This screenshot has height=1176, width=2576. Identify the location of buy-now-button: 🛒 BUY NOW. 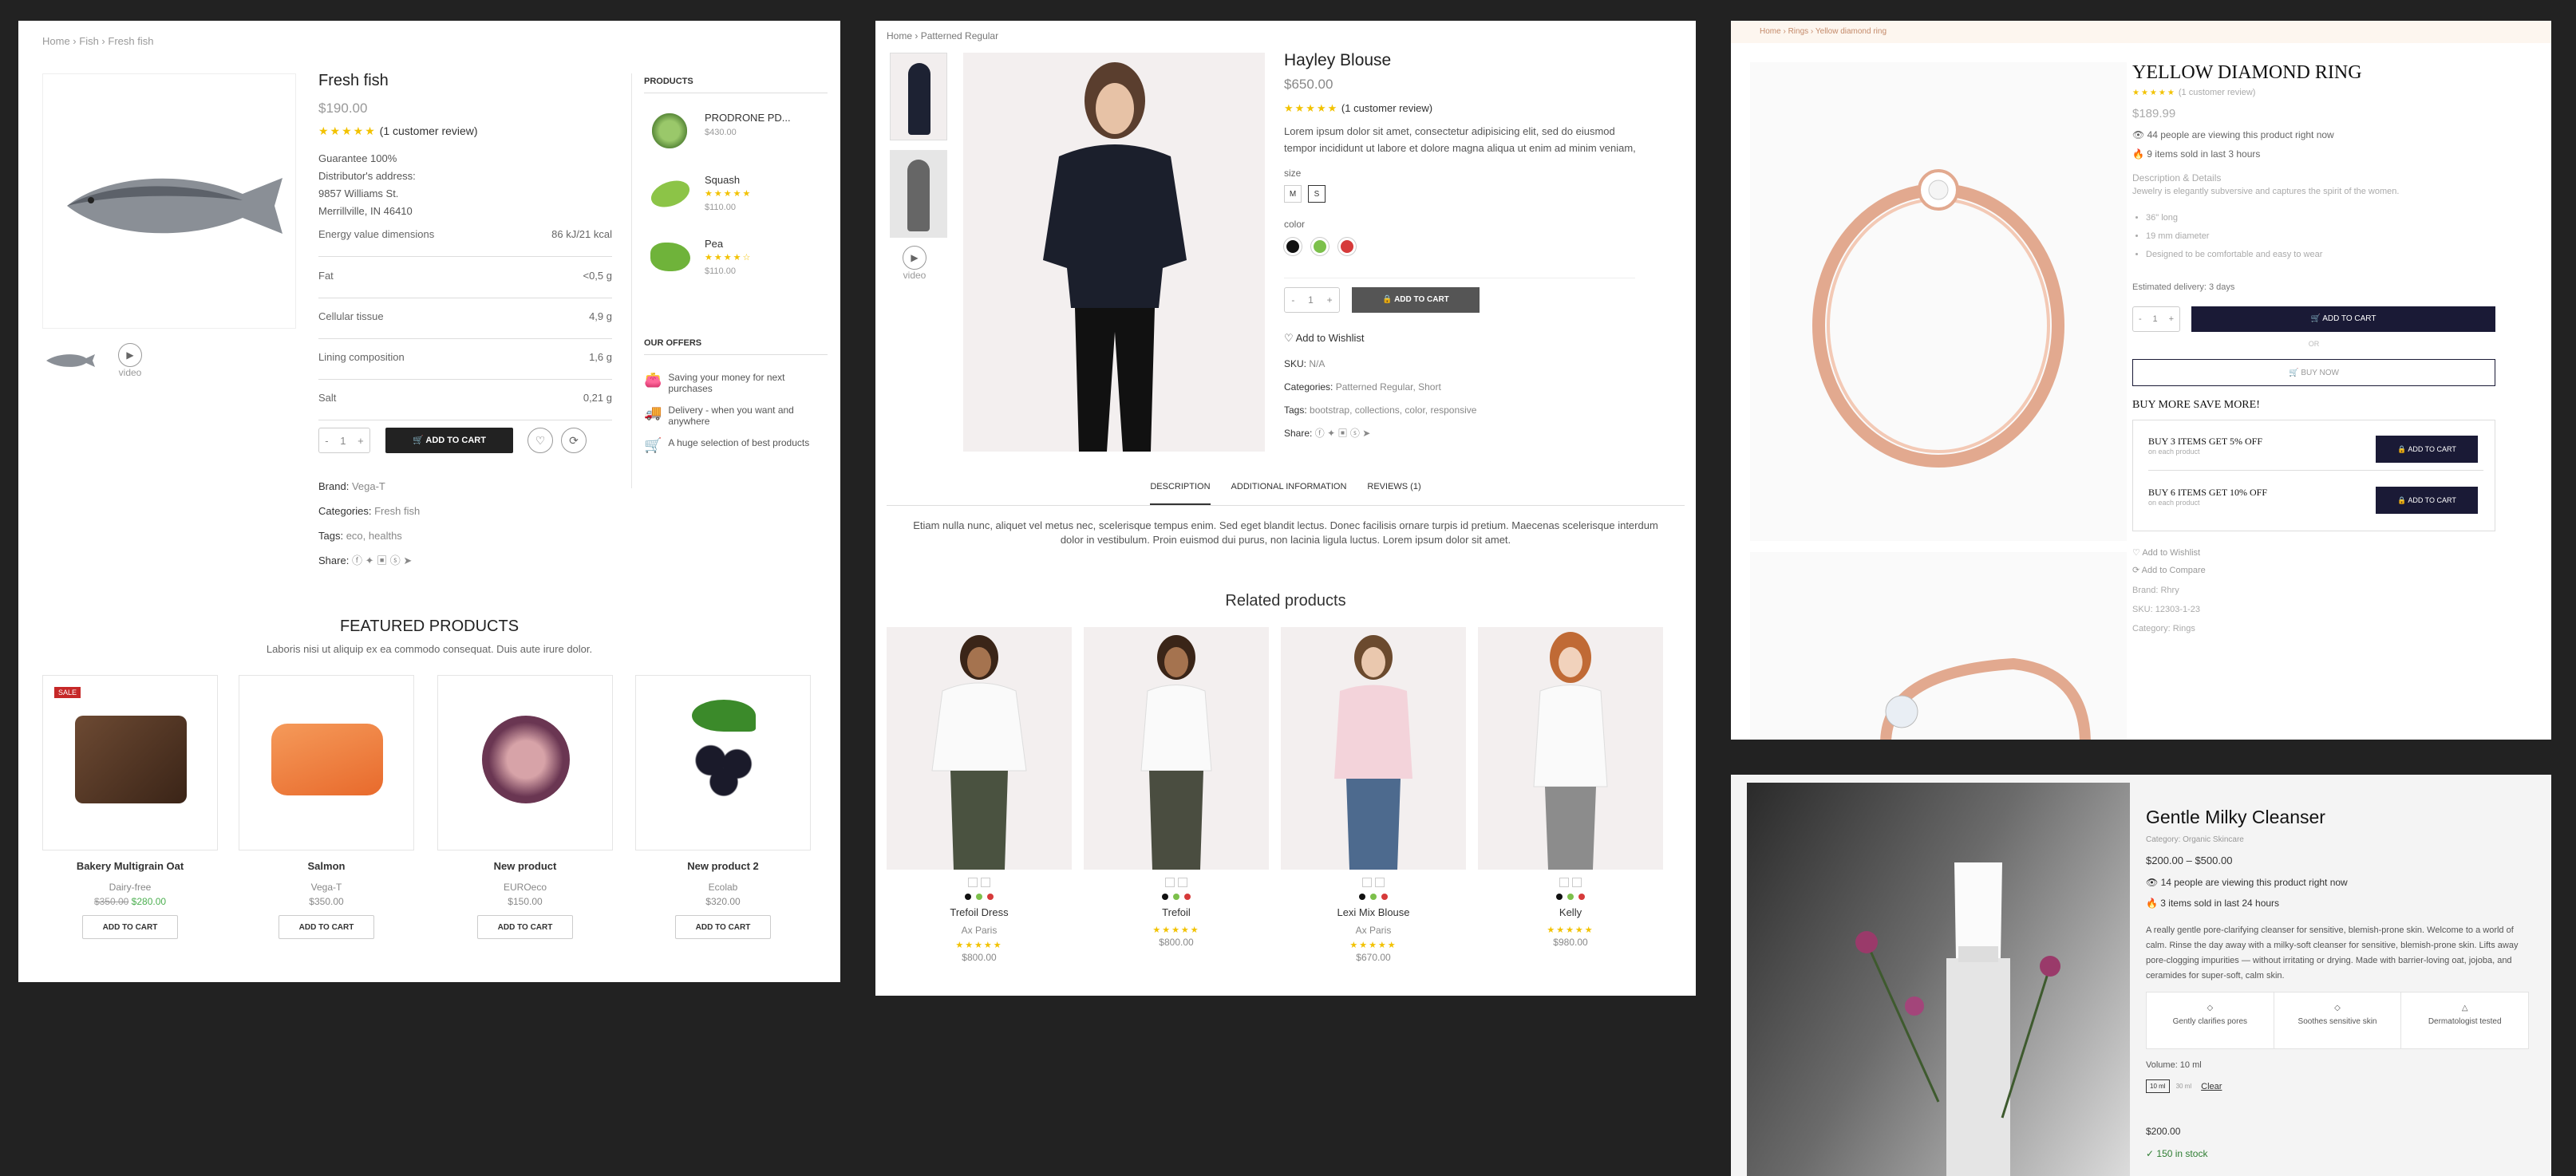
(2313, 372).